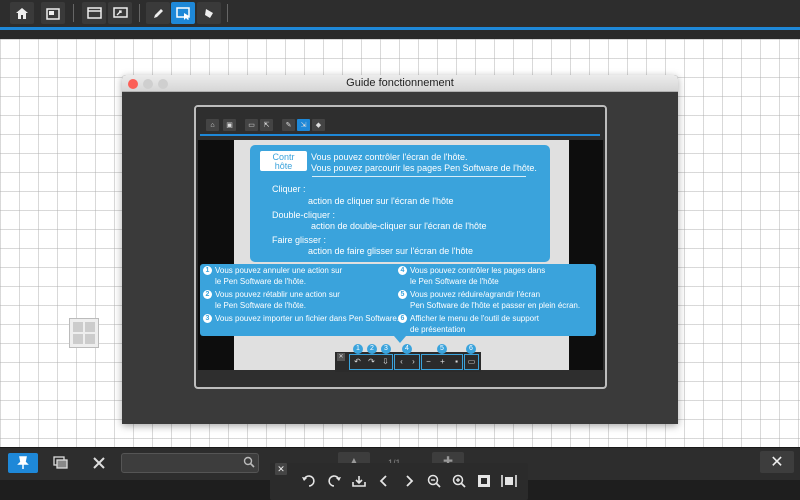  What do you see at coordinates (389, 157) in the screenshot?
I see `intro-line-1: Vous pouvez contrôler l'écran de l'hôte.` at bounding box center [389, 157].